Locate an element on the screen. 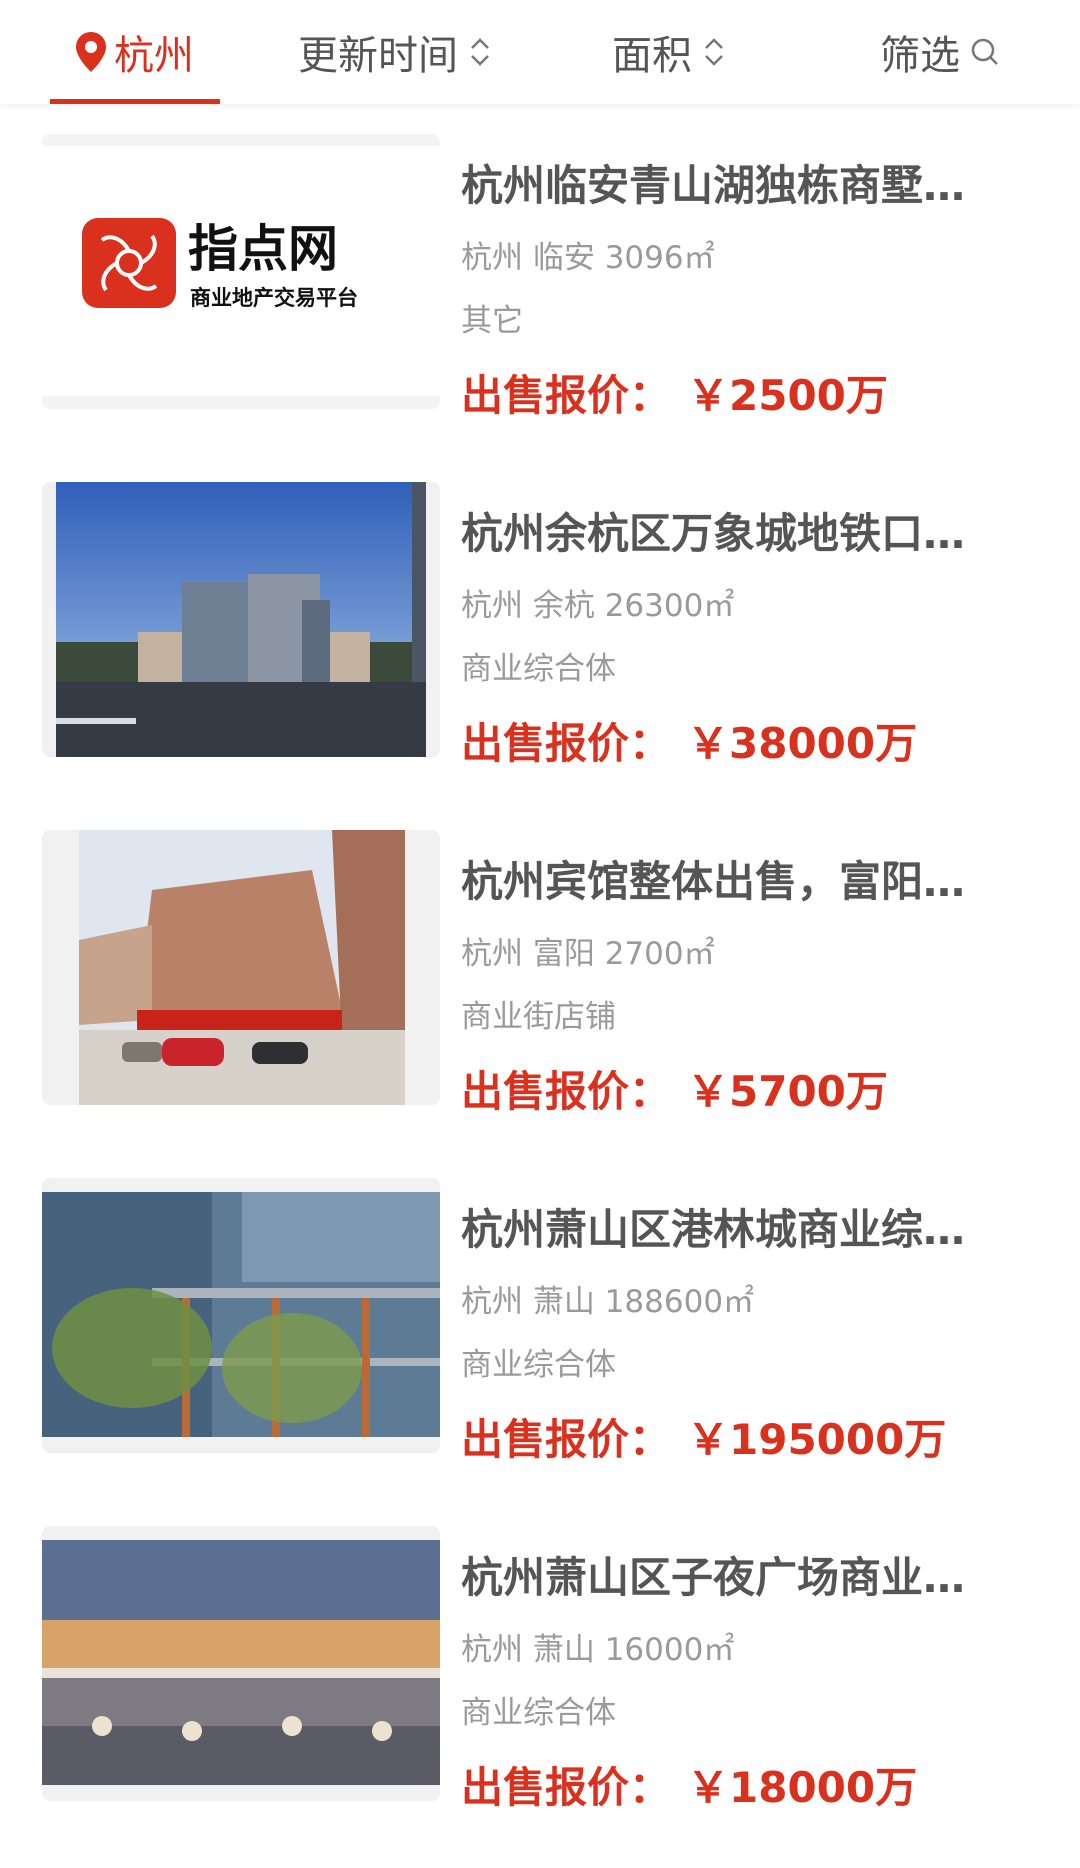  listing-location-area: 杭州 富阳 2700㎡ is located at coordinates (588, 954).